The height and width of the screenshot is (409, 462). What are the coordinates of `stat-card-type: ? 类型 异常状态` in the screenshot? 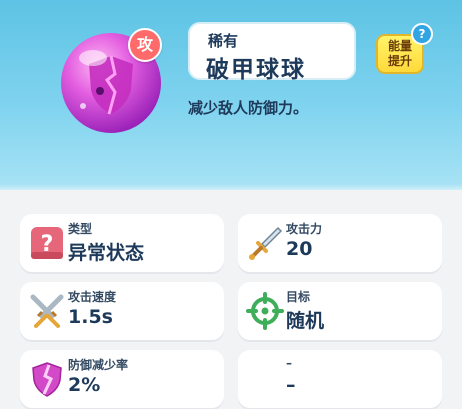 It's located at (122, 243).